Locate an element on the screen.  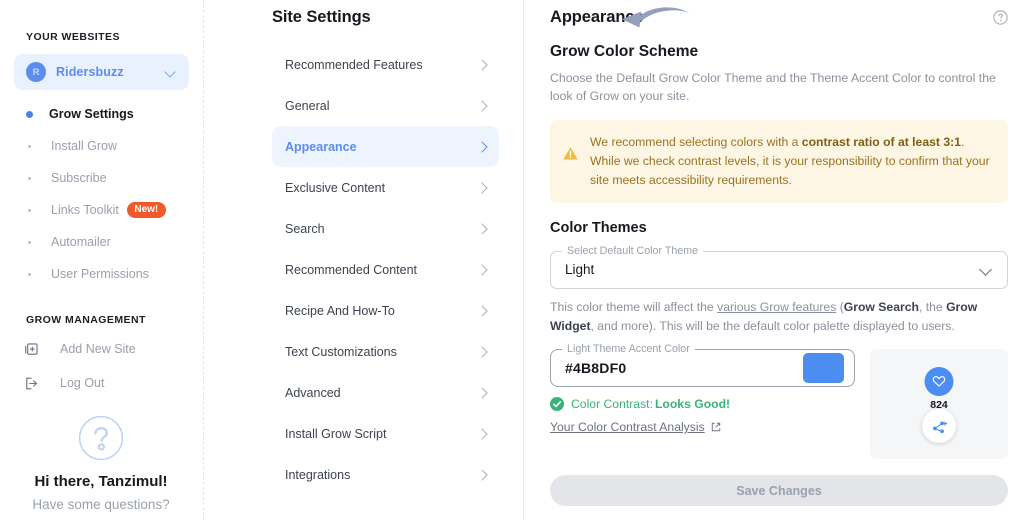
settings-item-install-grow-script: Install Grow Script is located at coordinates (385, 433).